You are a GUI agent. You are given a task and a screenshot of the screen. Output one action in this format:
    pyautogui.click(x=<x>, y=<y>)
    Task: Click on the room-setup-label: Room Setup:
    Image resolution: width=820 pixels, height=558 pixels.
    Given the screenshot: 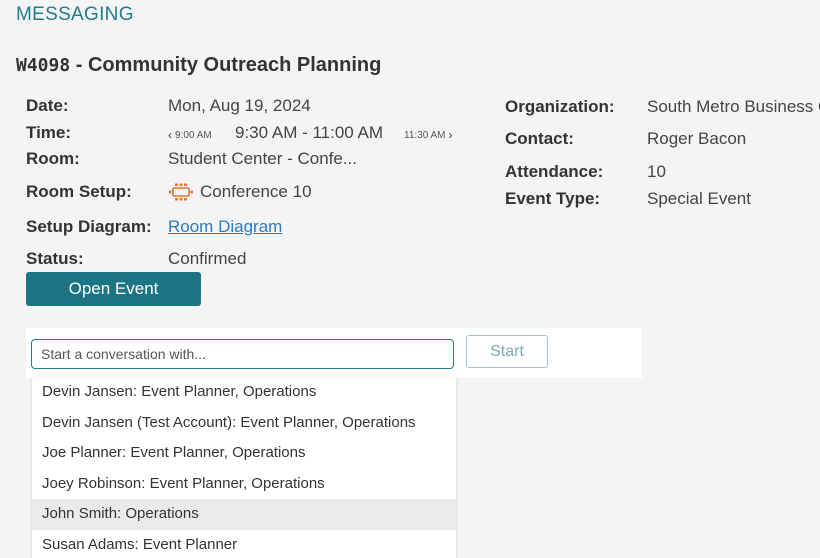 What is the action you would take?
    pyautogui.click(x=79, y=191)
    